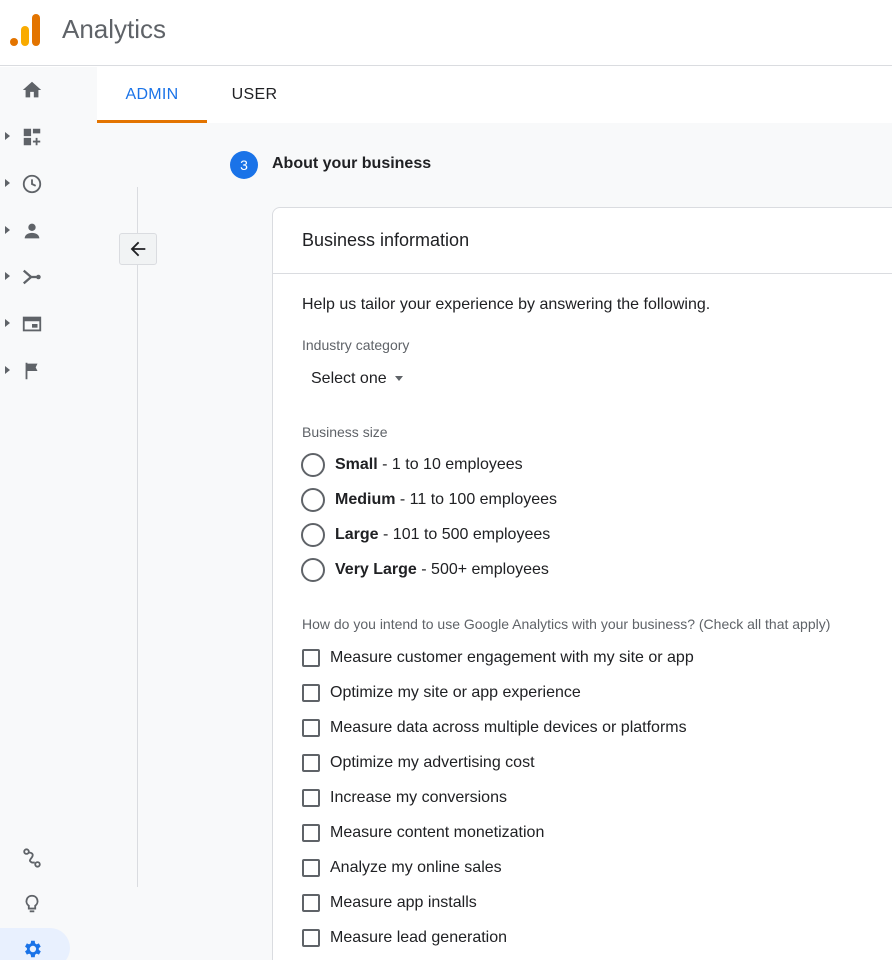  Describe the element at coordinates (419, 937) in the screenshot. I see `checkbox-label: Measure lead generation` at that location.